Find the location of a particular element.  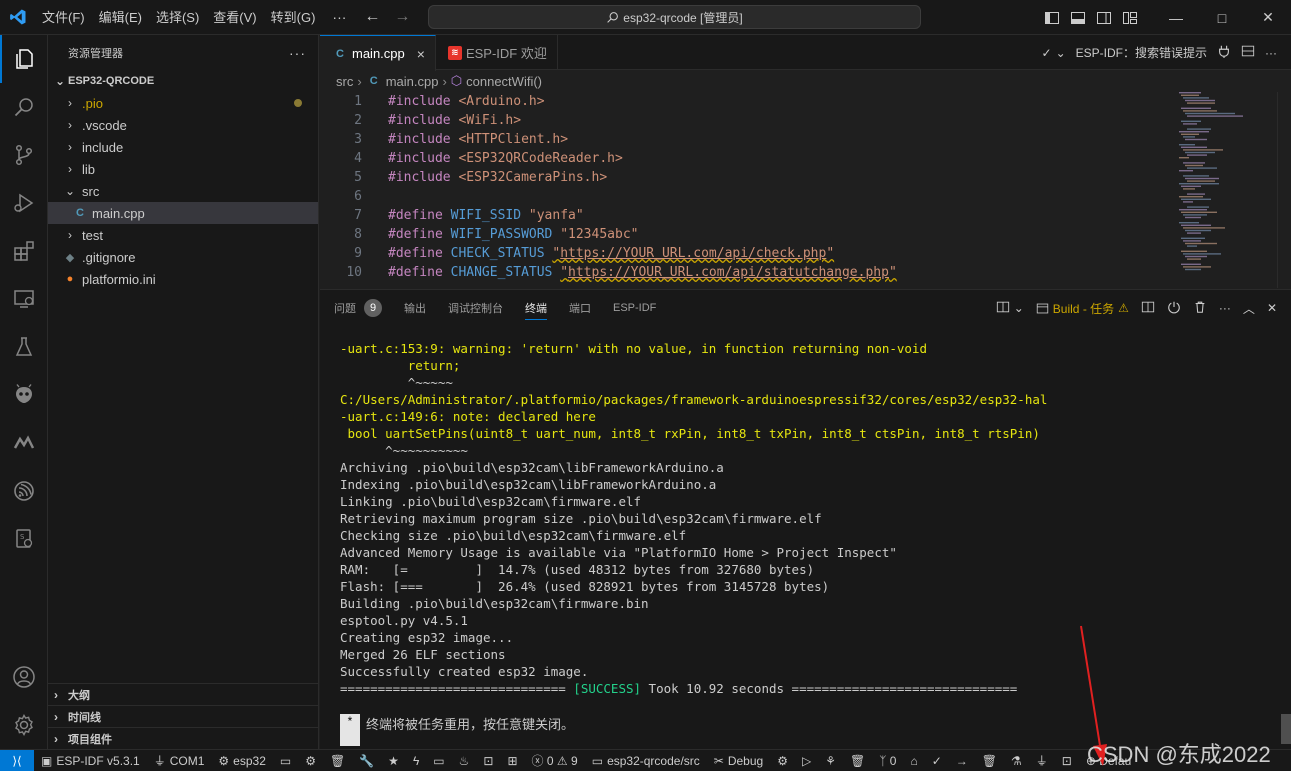

debug-icon: ⚘ is located at coordinates (830, 760).